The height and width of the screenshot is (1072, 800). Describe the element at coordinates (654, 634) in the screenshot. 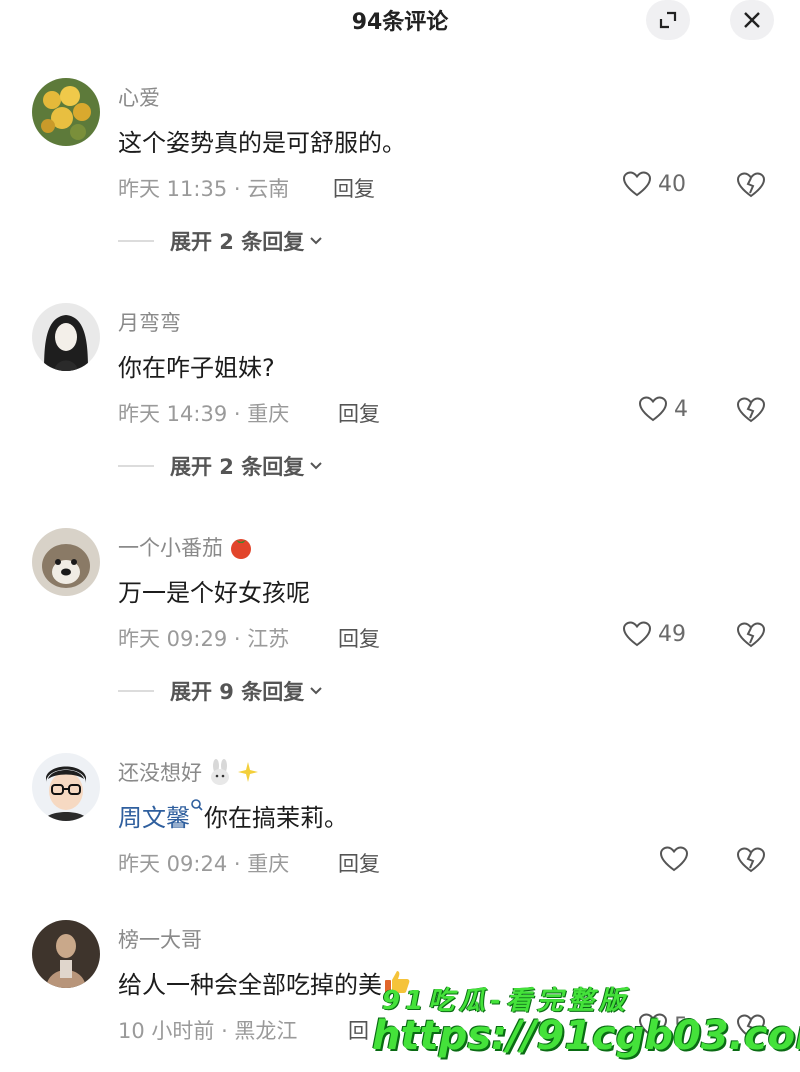

I see `like-button: 49` at that location.